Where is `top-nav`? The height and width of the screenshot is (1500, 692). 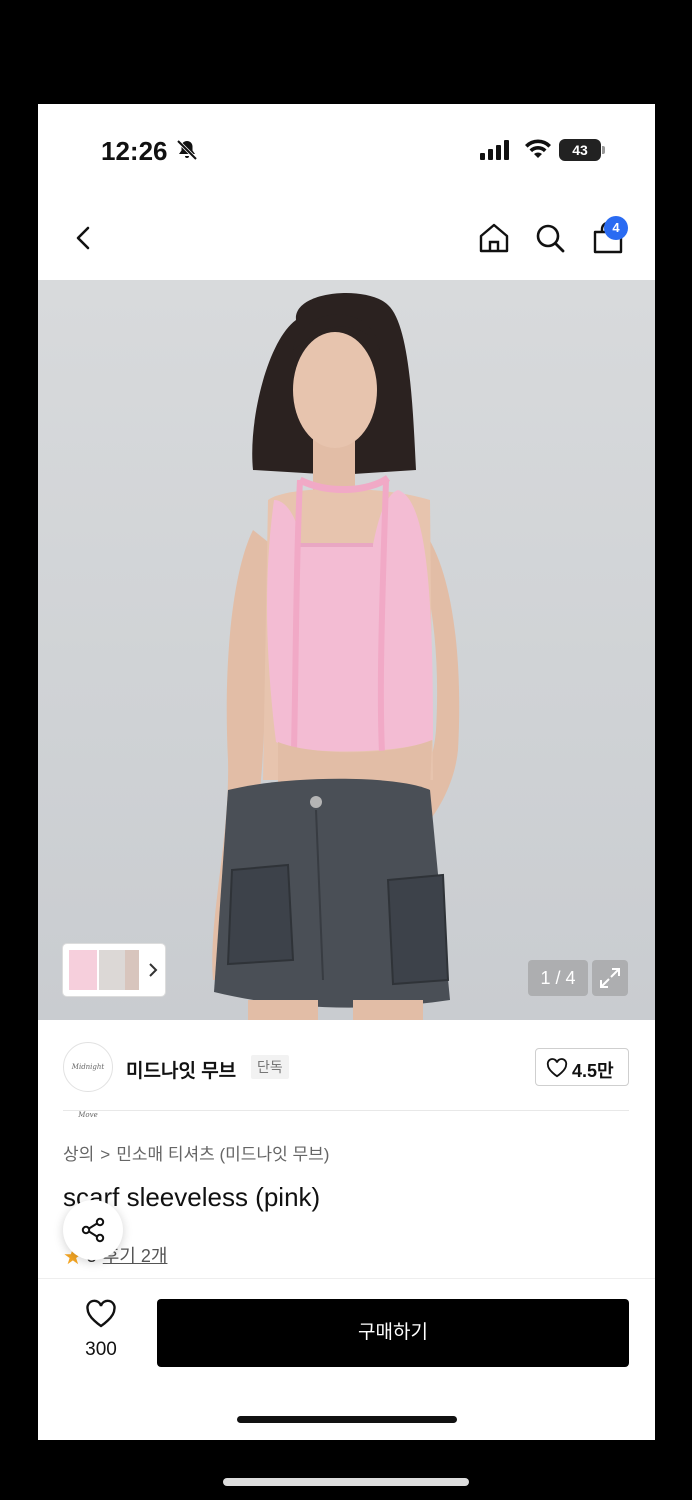
top-nav is located at coordinates (346, 242).